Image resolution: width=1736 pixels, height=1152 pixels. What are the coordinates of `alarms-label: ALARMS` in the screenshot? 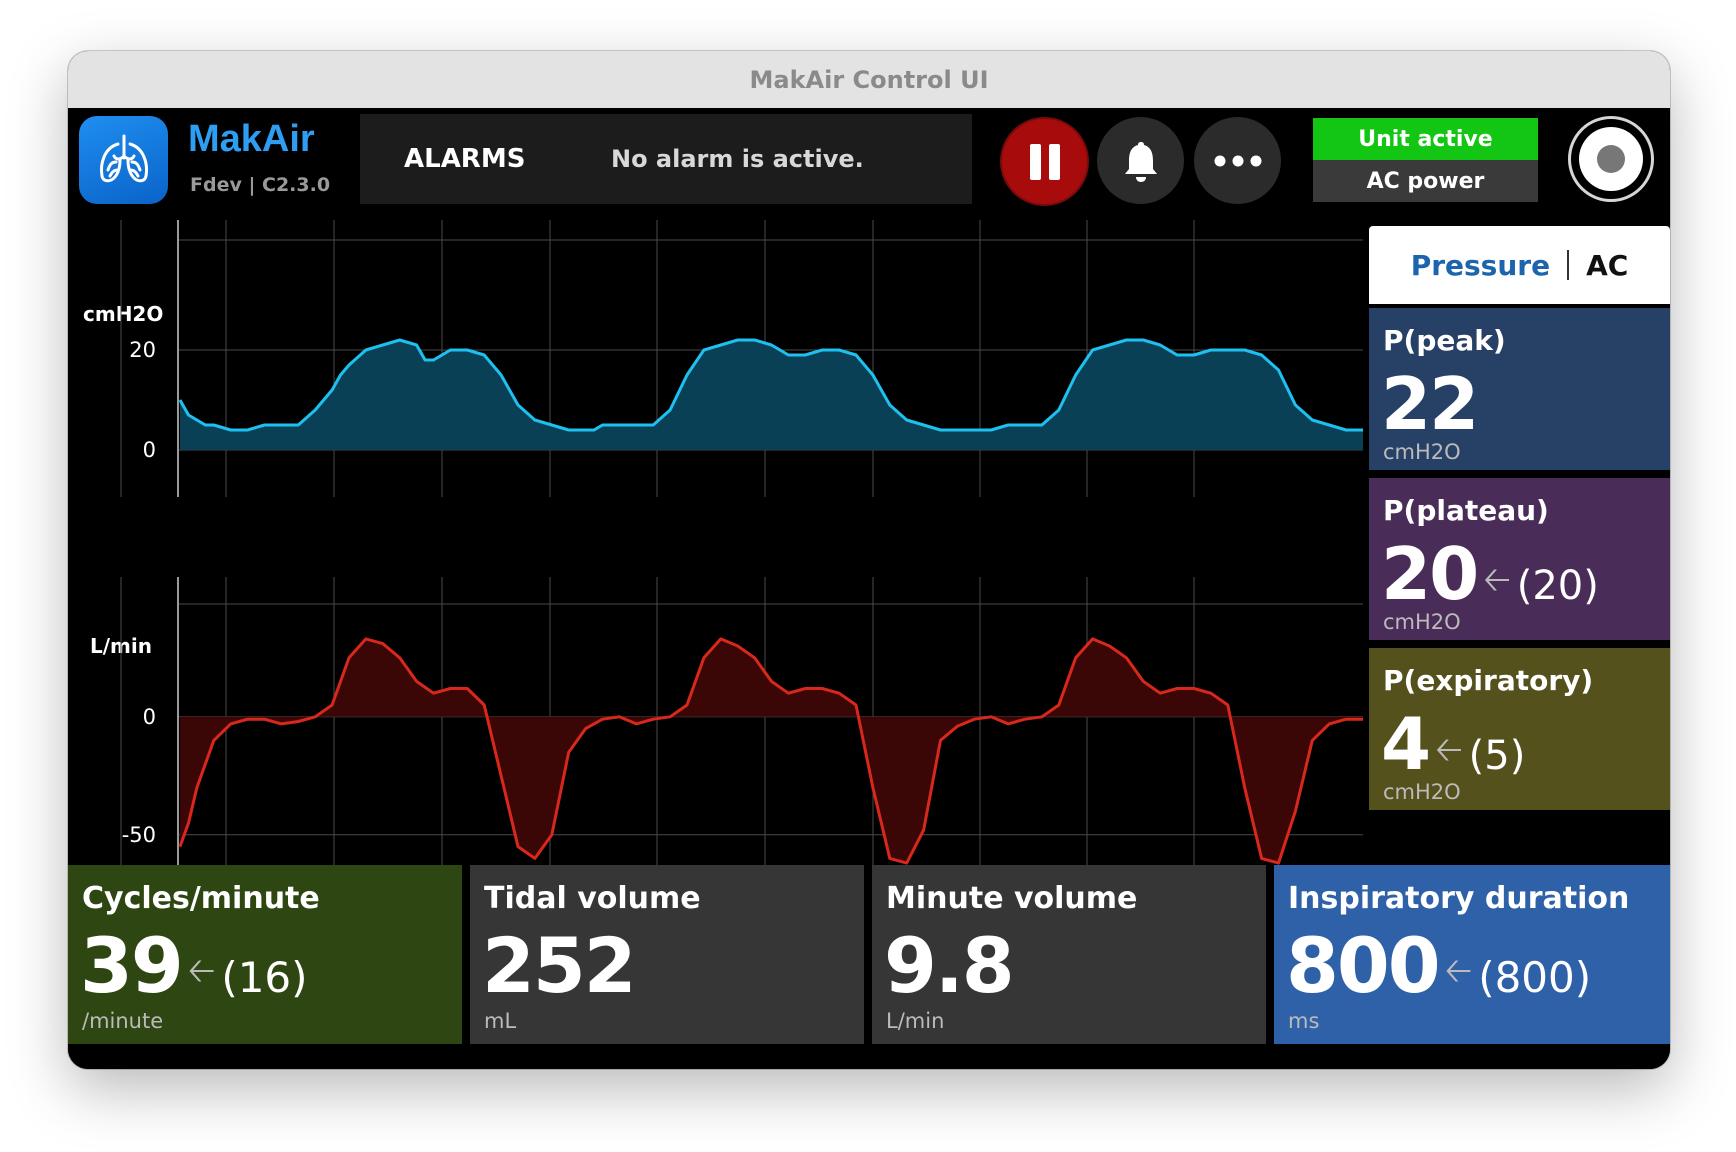 It's located at (465, 159).